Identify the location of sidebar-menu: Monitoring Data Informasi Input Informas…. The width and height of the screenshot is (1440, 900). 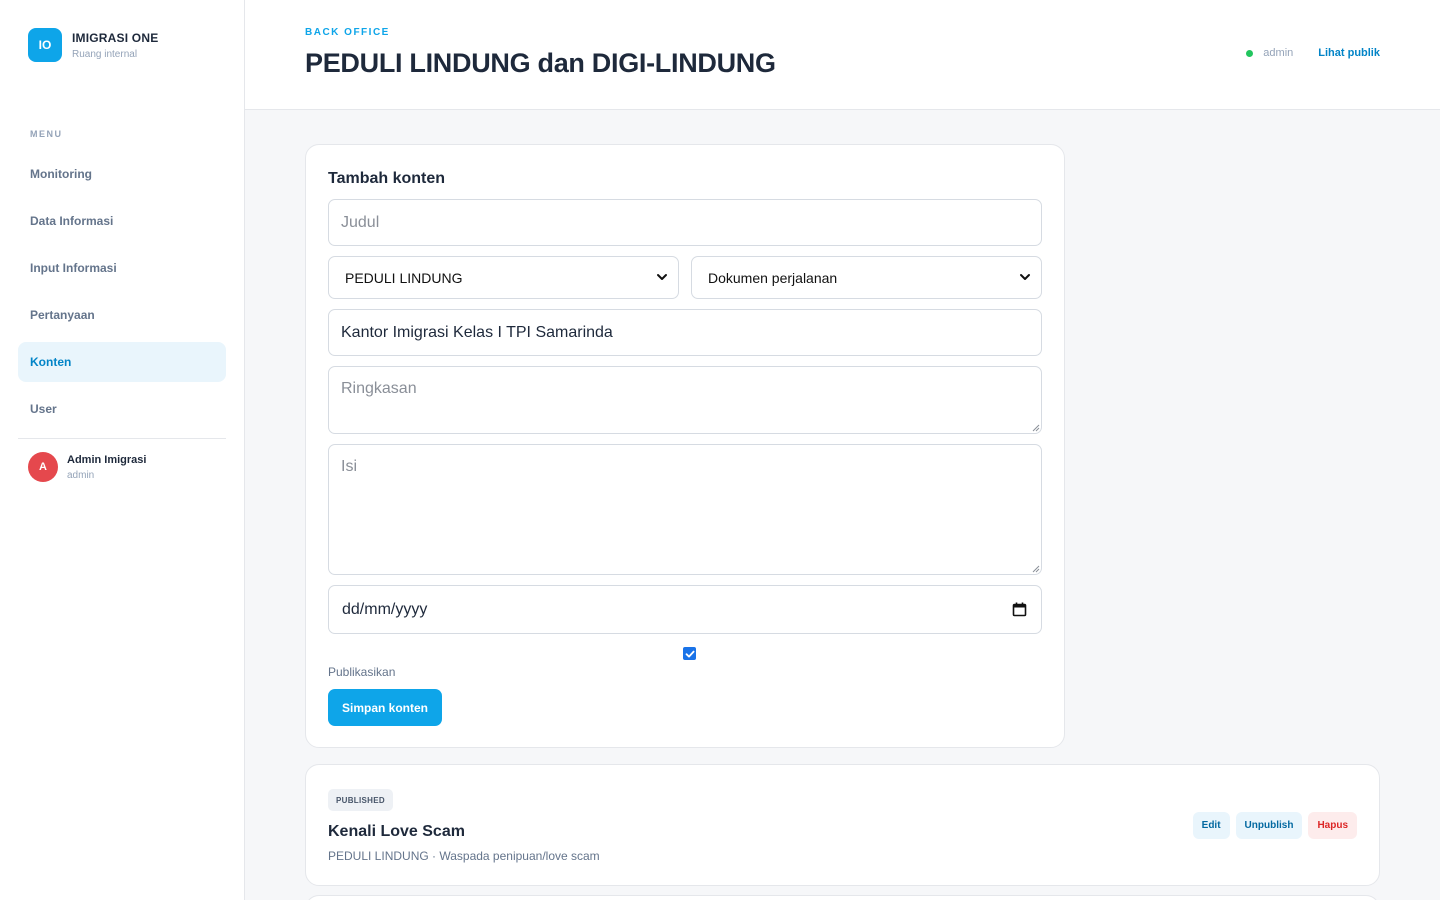
(122, 295).